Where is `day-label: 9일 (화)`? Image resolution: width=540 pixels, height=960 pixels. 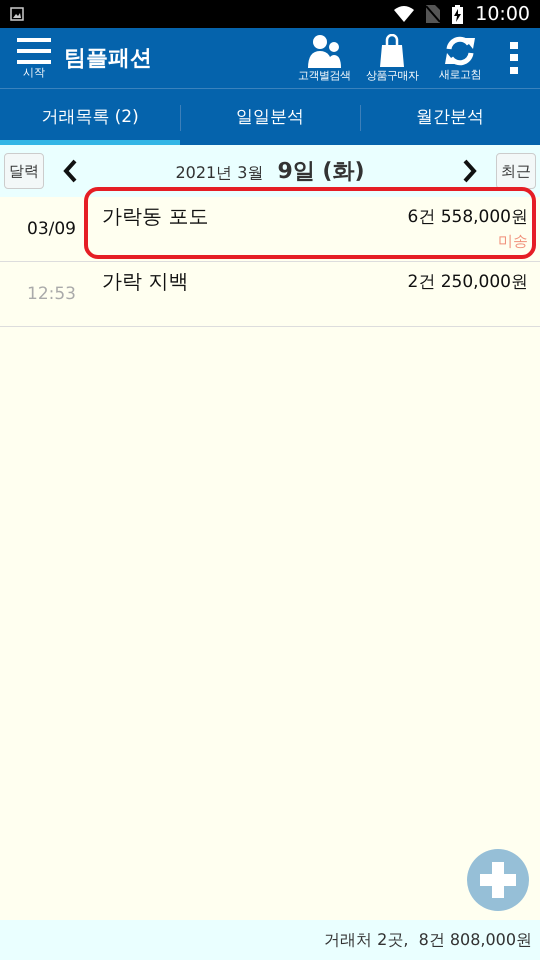 day-label: 9일 (화) is located at coordinates (321, 172).